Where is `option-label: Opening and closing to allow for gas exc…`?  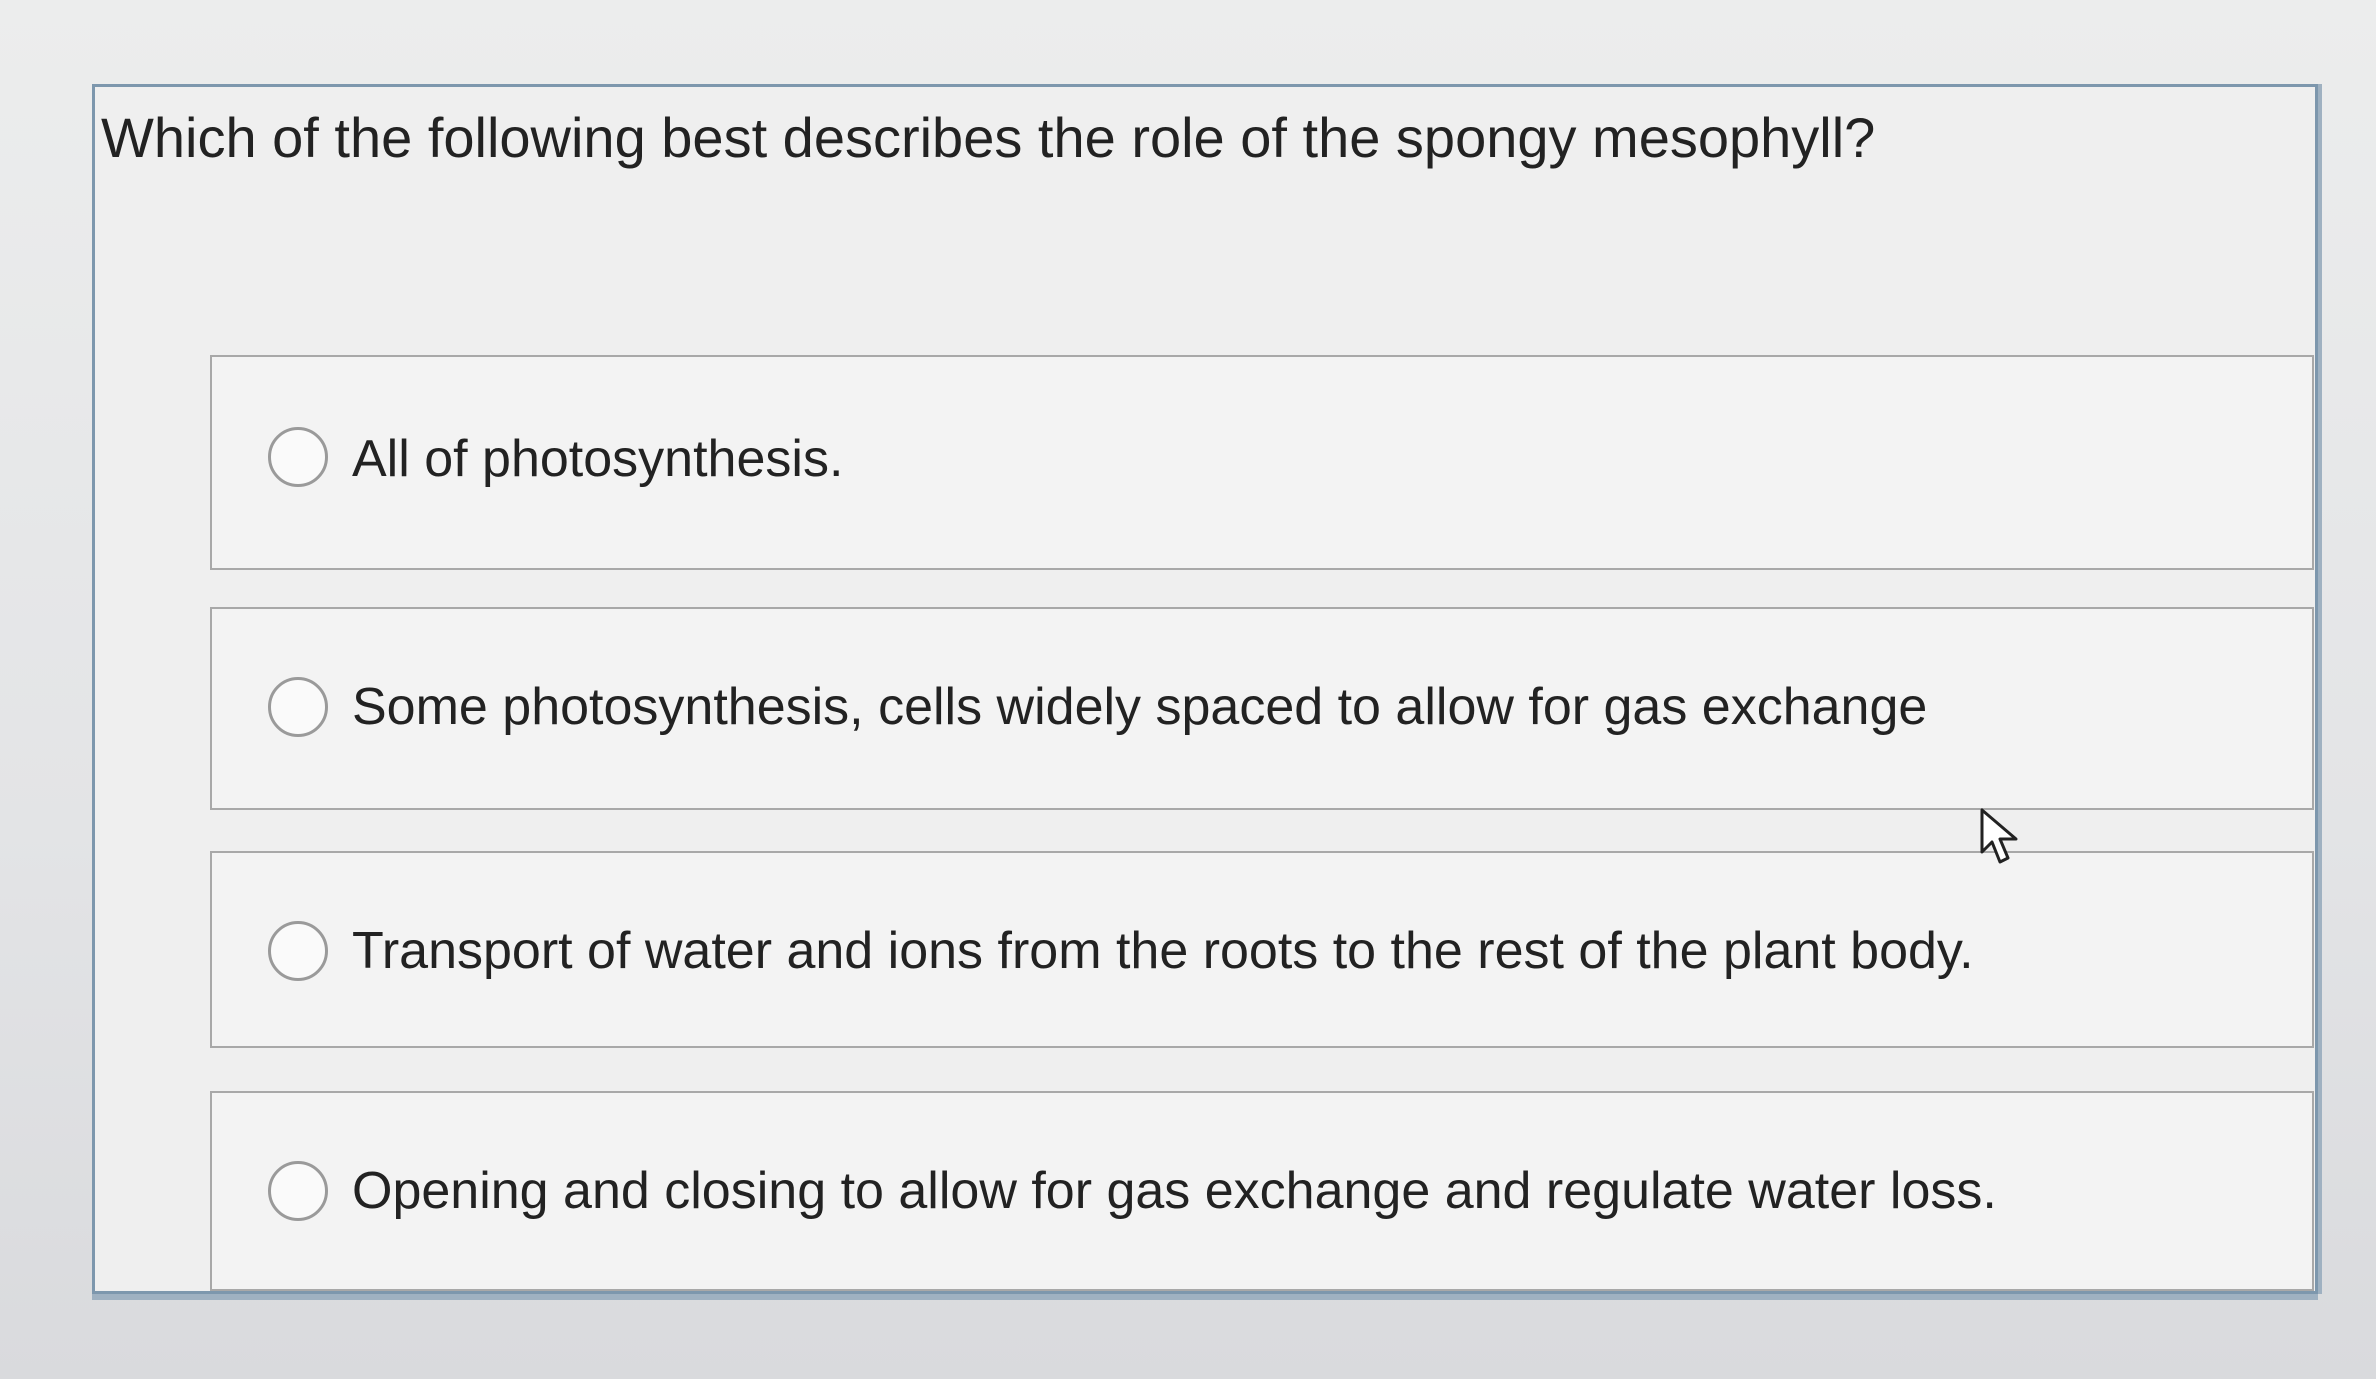
option-label: Opening and closing to allow for gas exc… is located at coordinates (1174, 1191).